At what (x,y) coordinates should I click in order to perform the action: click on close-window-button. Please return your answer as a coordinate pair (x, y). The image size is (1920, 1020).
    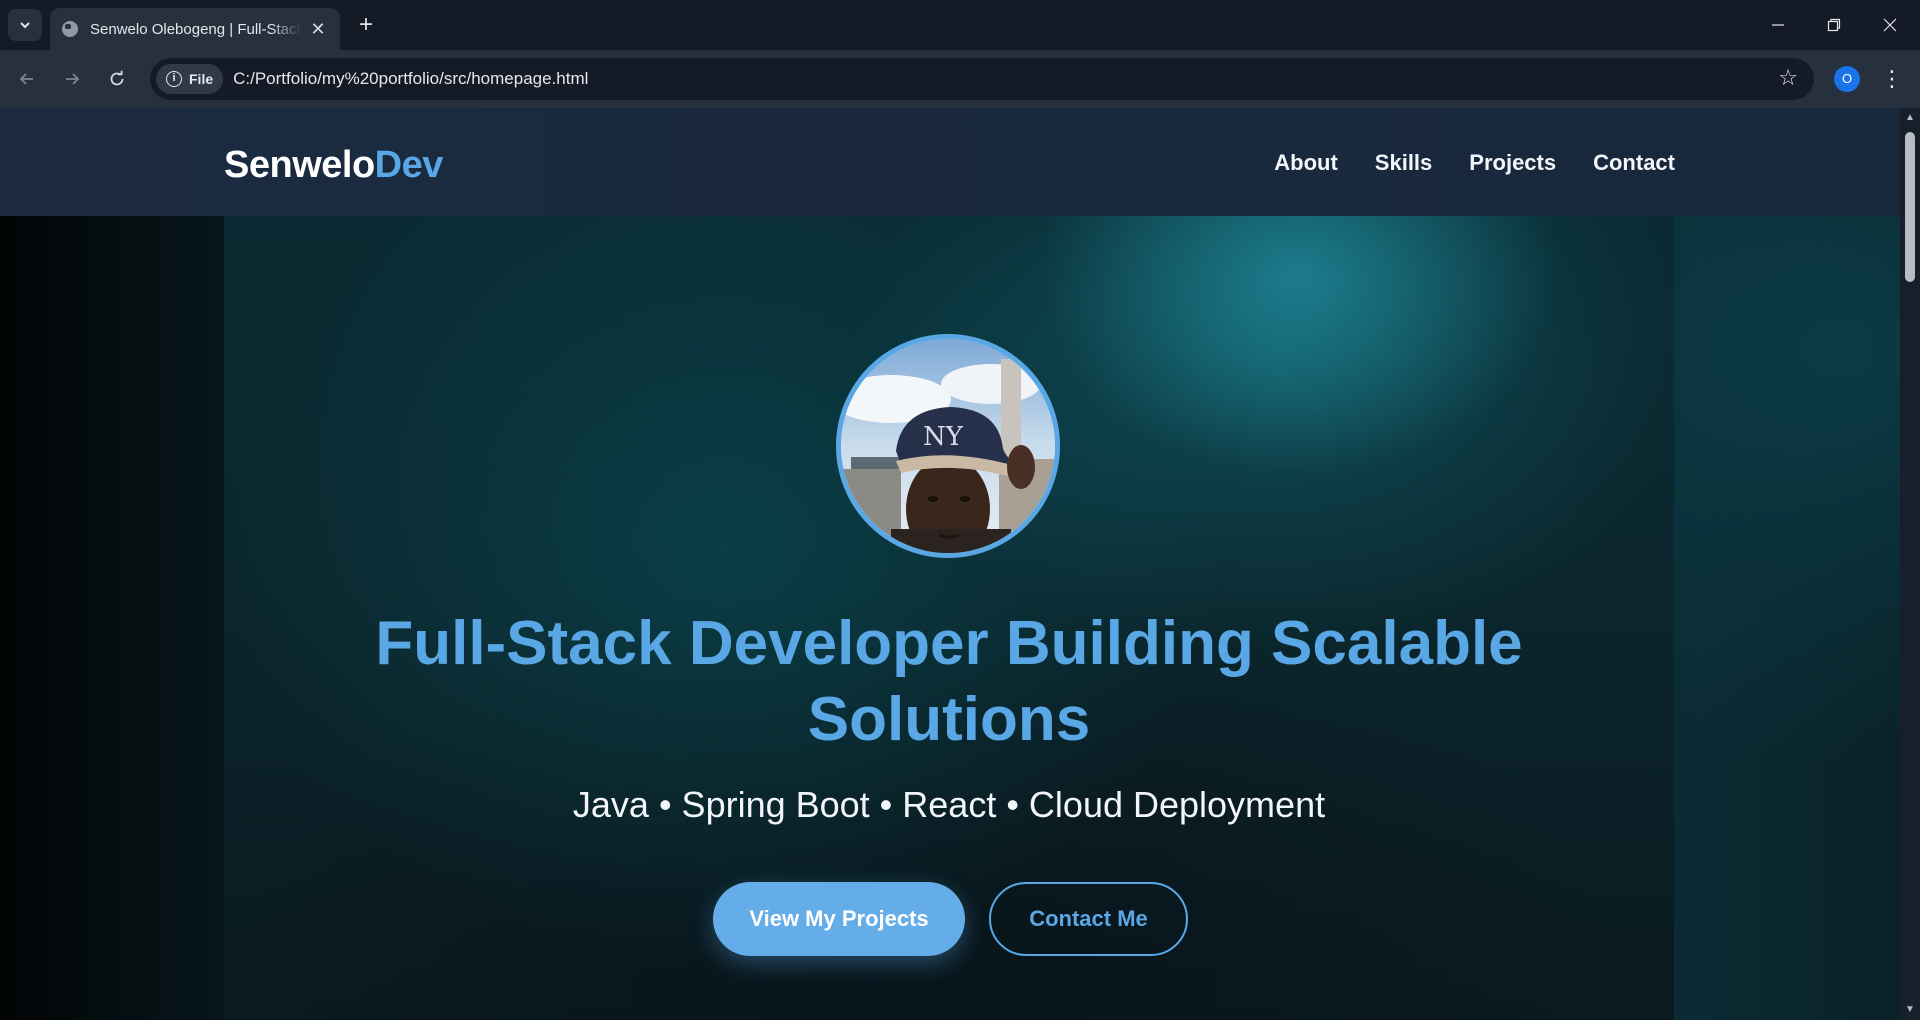
    Looking at the image, I should click on (1890, 25).